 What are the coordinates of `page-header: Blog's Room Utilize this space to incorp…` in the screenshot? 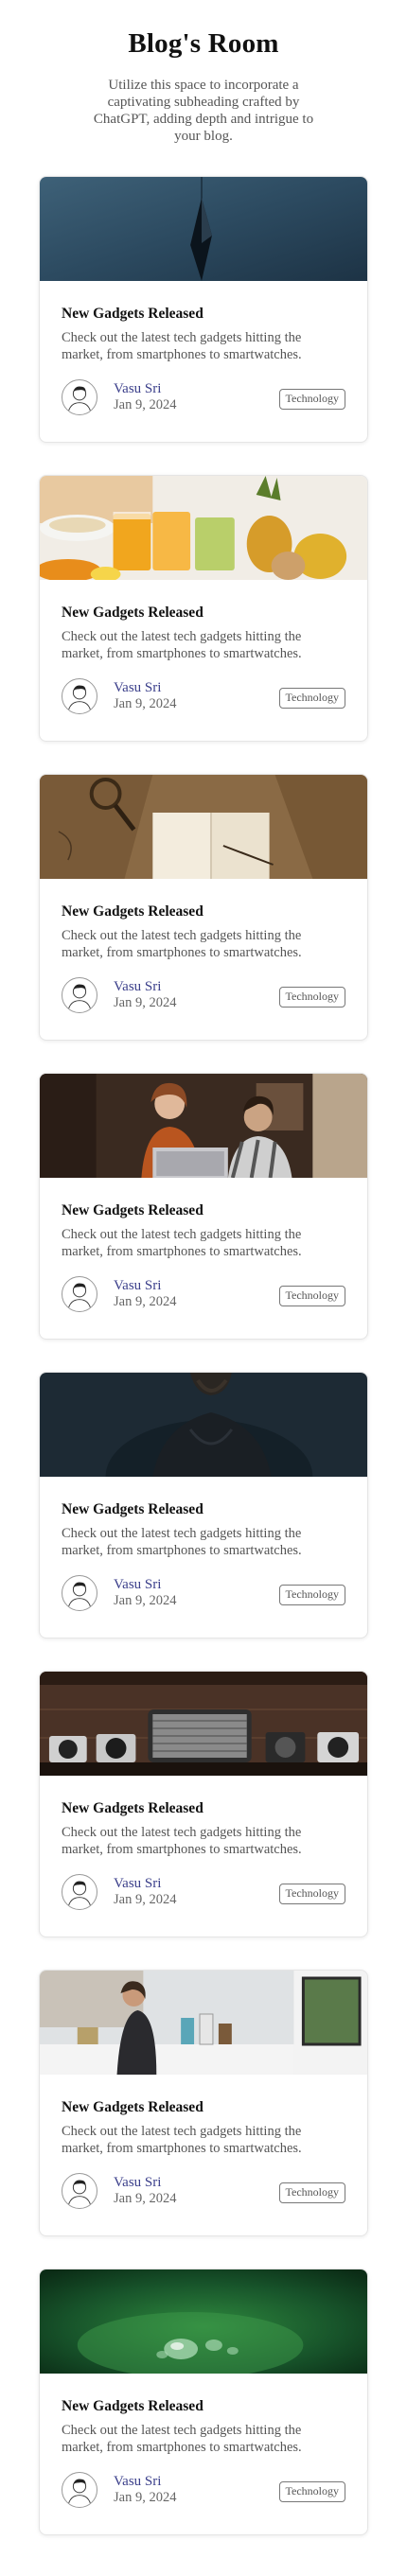 It's located at (203, 73).